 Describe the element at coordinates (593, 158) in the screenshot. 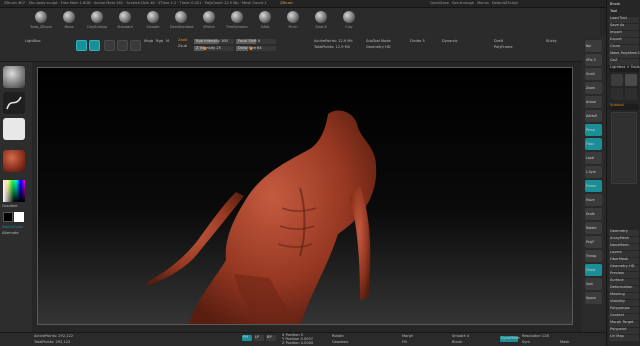

I see `local-button: Local` at that location.